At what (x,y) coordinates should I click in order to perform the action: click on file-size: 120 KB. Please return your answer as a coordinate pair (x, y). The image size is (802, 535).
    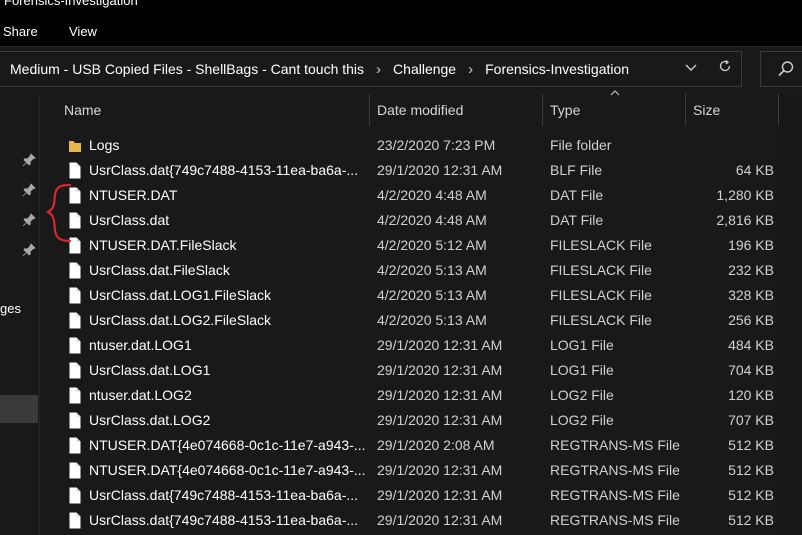
    Looking at the image, I should click on (751, 395).